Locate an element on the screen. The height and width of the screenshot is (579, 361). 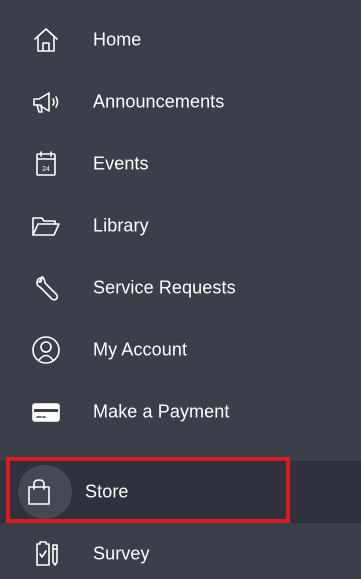
menu-item-label: Library is located at coordinates (121, 225).